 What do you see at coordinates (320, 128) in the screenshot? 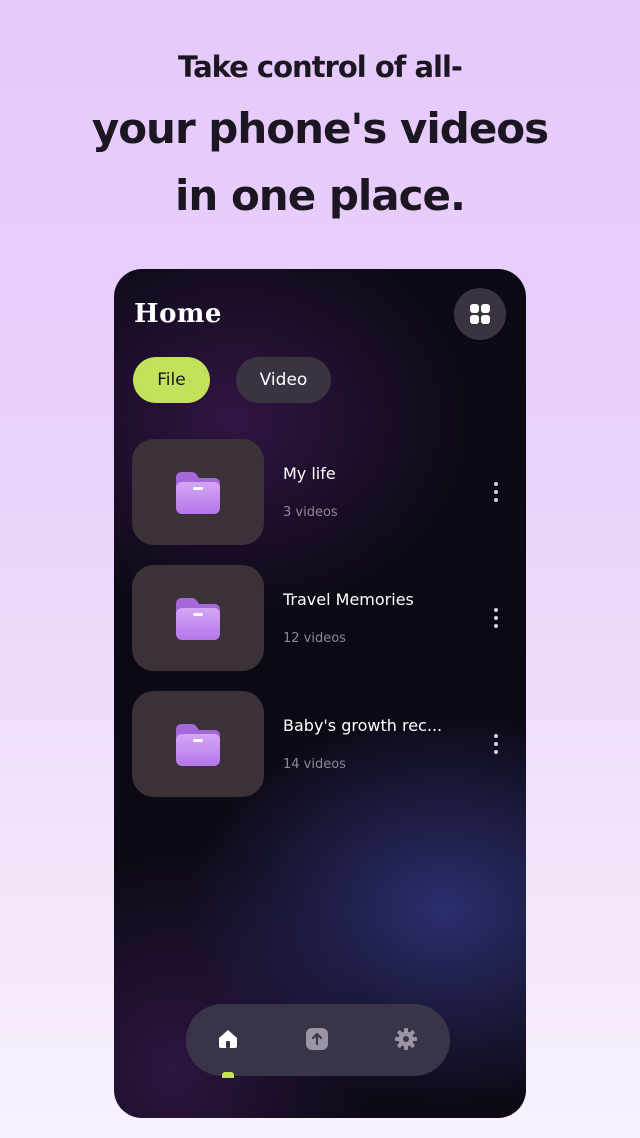
I see `headline-line-2: your phone's videos` at bounding box center [320, 128].